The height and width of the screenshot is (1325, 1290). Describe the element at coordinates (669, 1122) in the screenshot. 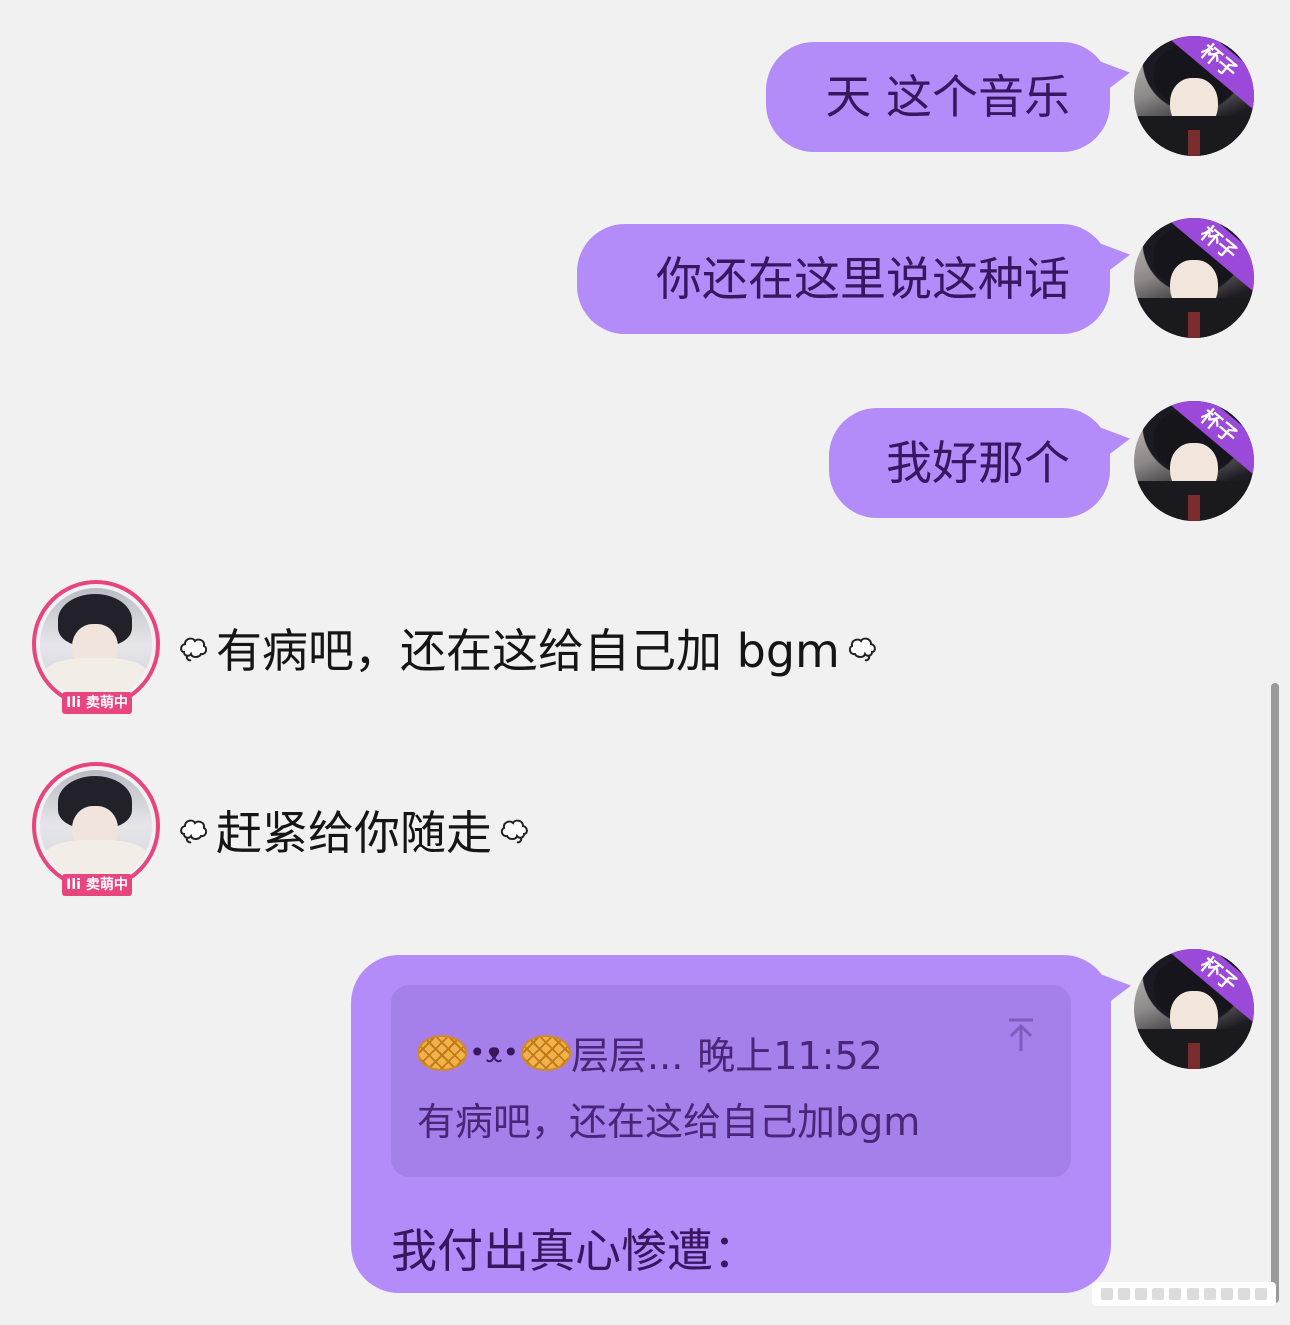

I see `quote-text: 有病吧，还在这给自己加bgm` at that location.